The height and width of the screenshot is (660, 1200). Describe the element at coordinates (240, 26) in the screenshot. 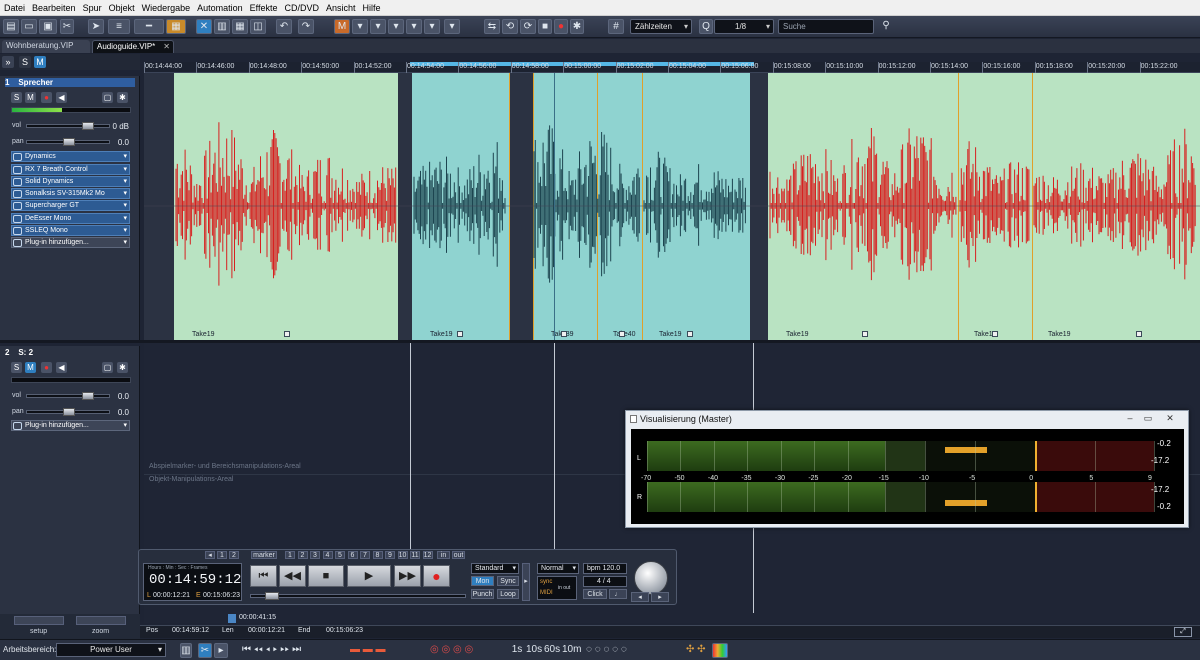

I see `grid-icon: ▦` at that location.